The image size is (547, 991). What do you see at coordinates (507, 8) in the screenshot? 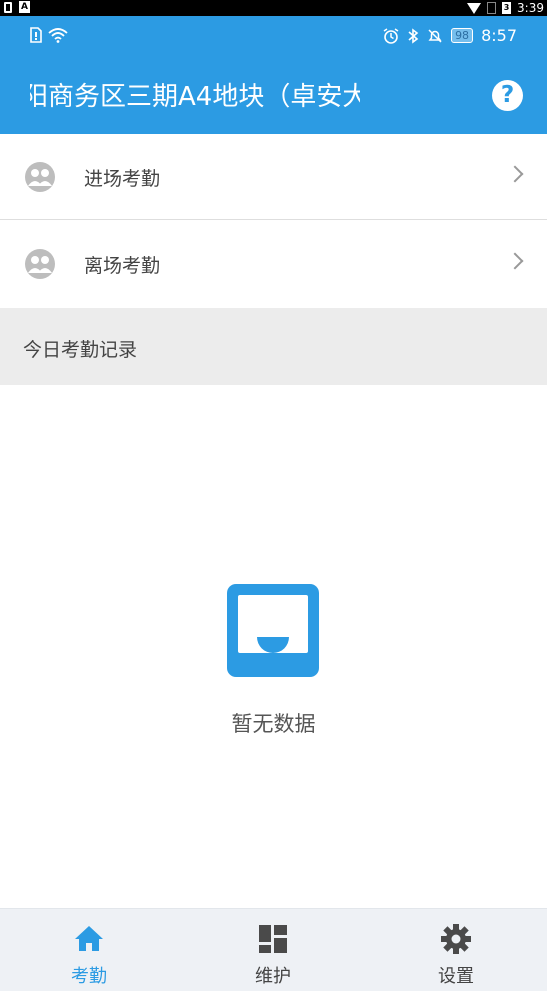
I see `battery-icon: 3` at bounding box center [507, 8].